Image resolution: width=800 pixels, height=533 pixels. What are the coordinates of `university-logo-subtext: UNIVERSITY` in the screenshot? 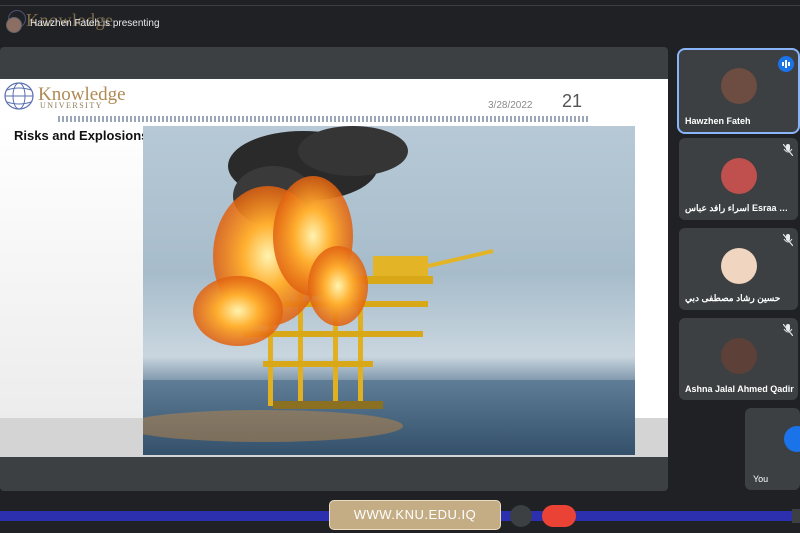 It's located at (71, 105).